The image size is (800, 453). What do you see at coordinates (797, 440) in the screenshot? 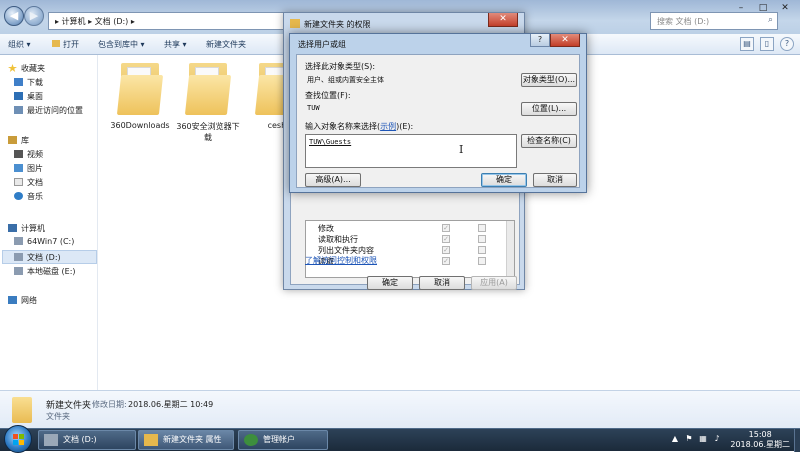
I see `show-desktop-button` at bounding box center [797, 440].